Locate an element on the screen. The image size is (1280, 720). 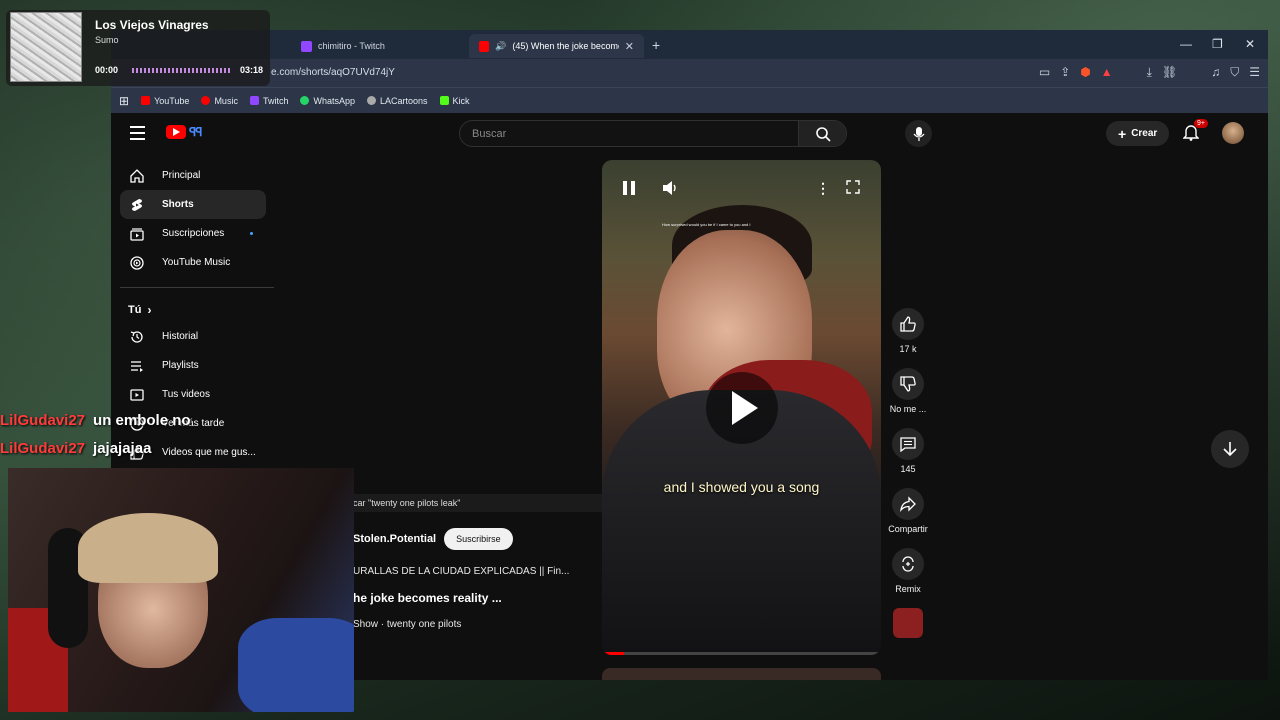
share-icon: ⇪ is located at coordinates (1065, 72).